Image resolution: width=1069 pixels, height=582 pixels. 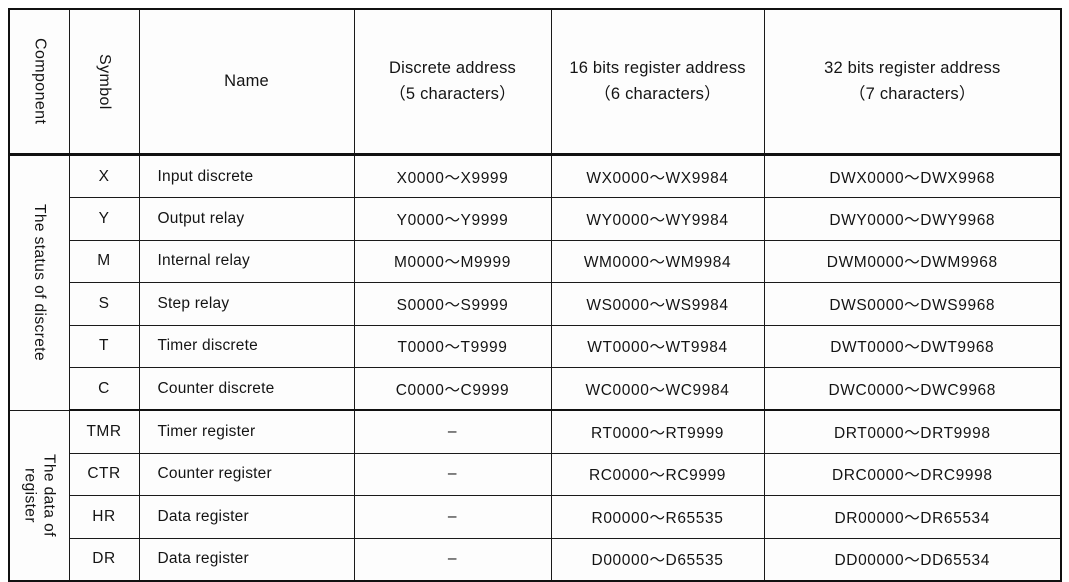 What do you see at coordinates (246, 474) in the screenshot?
I see `cell-name: Counter register` at bounding box center [246, 474].